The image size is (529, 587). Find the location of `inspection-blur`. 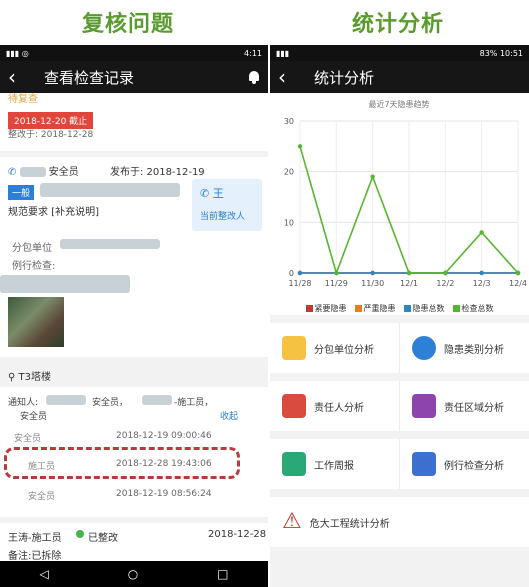

inspection-blur is located at coordinates (65, 284).